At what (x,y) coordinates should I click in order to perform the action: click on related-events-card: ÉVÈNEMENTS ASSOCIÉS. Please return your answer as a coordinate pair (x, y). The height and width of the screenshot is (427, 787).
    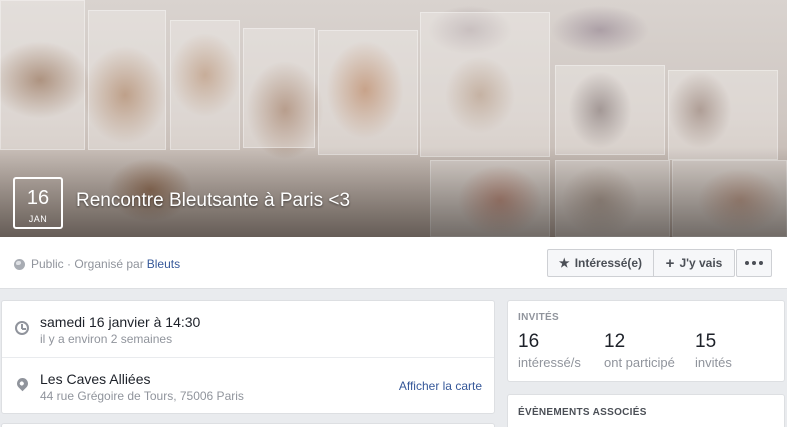
    Looking at the image, I should click on (646, 410).